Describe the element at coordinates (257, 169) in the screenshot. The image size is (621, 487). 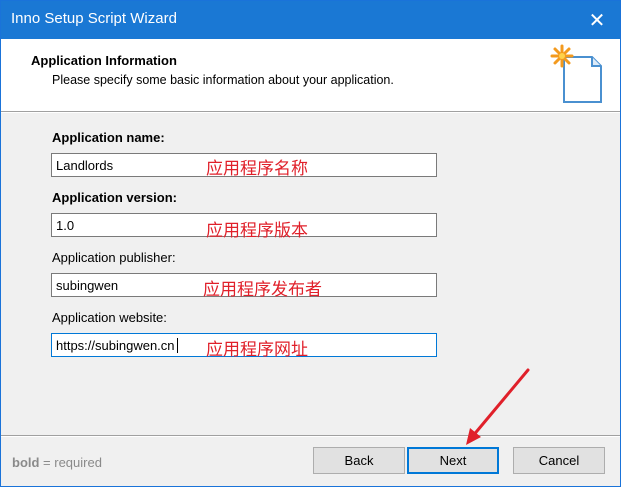
I see `app-name-annotation: 应用程序名称` at that location.